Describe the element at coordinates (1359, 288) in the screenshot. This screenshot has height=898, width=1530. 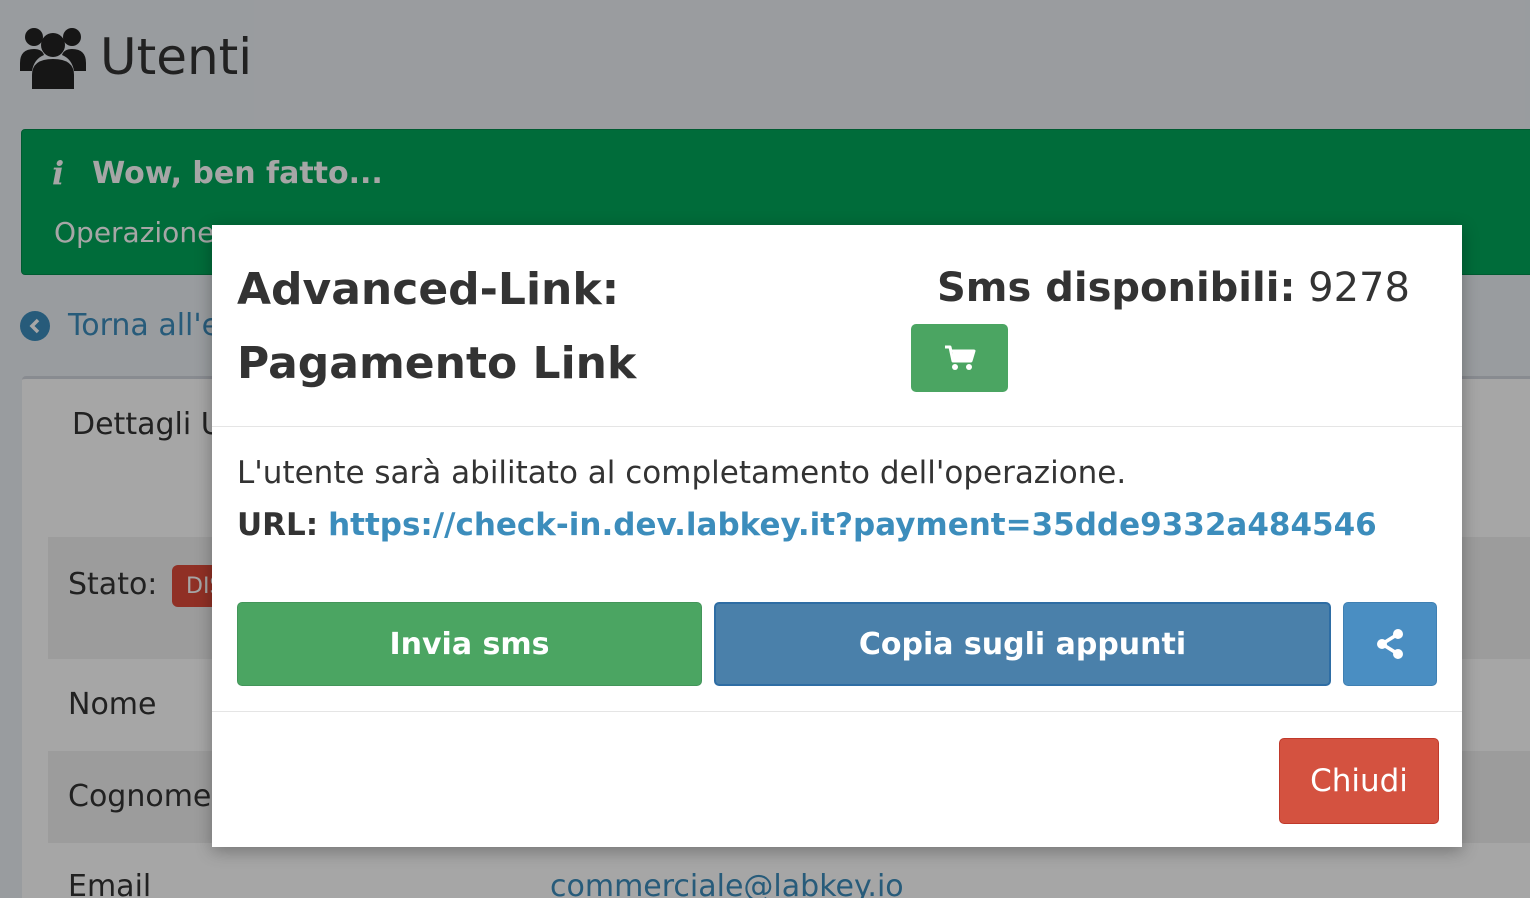
I see `sms-count: 9278` at that location.